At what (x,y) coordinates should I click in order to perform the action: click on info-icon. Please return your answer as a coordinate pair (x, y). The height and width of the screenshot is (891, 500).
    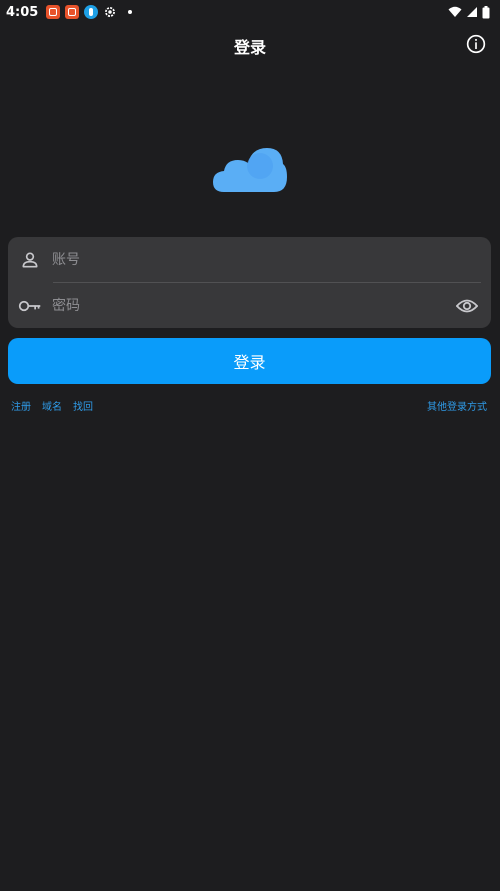
    Looking at the image, I should click on (476, 44).